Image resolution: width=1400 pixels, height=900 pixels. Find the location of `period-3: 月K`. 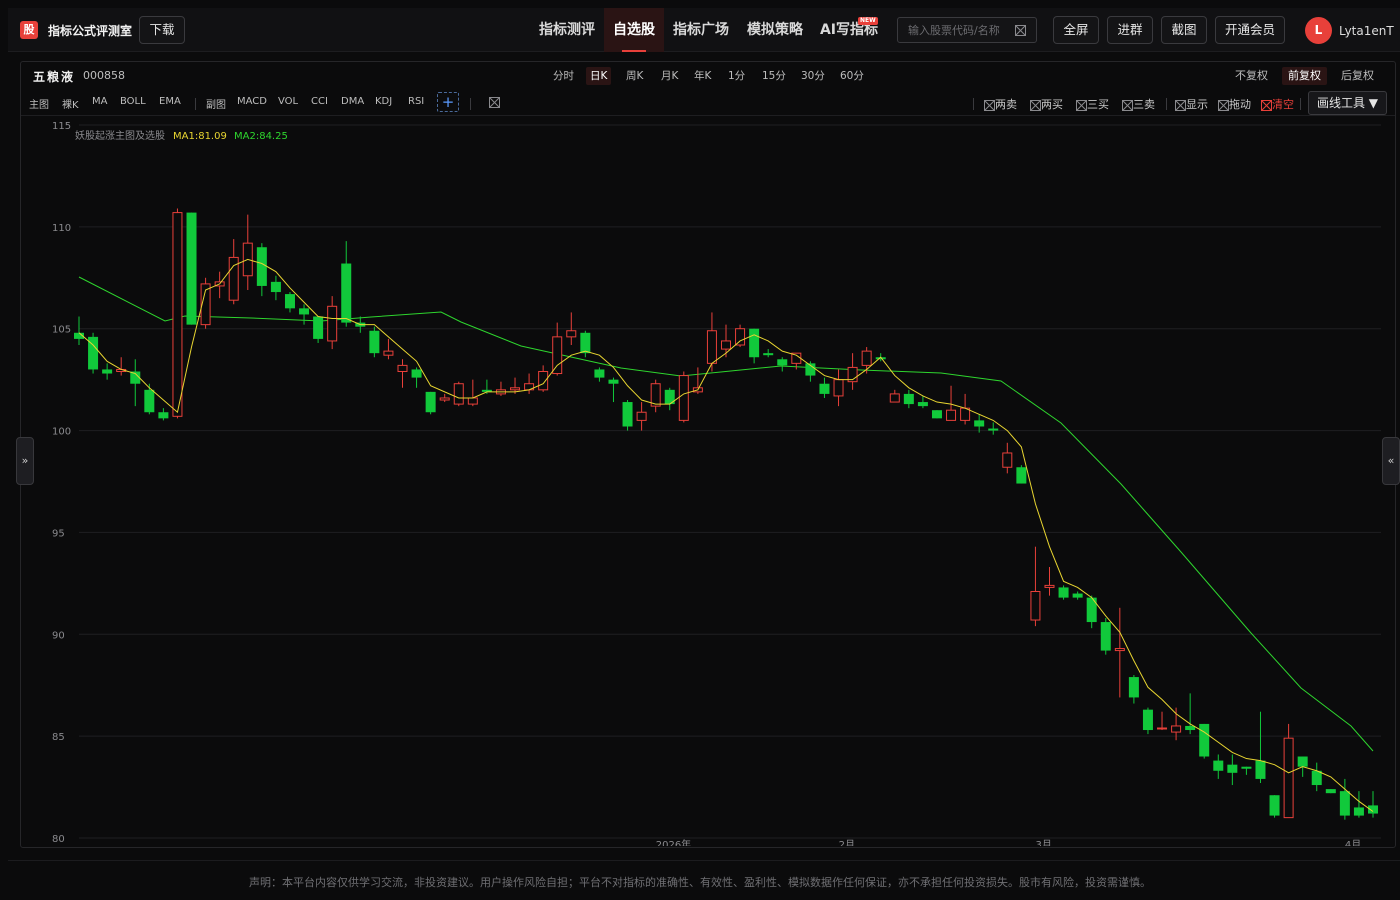

period-3: 月K is located at coordinates (669, 76).